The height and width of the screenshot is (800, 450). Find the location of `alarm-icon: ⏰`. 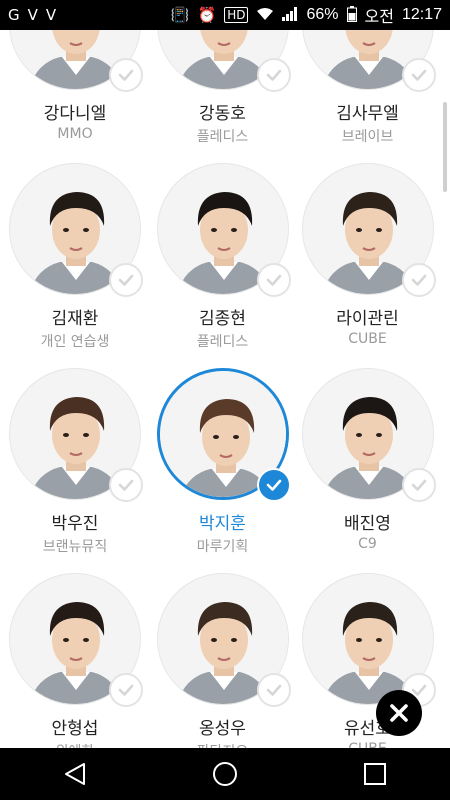

alarm-icon: ⏰ is located at coordinates (207, 14).